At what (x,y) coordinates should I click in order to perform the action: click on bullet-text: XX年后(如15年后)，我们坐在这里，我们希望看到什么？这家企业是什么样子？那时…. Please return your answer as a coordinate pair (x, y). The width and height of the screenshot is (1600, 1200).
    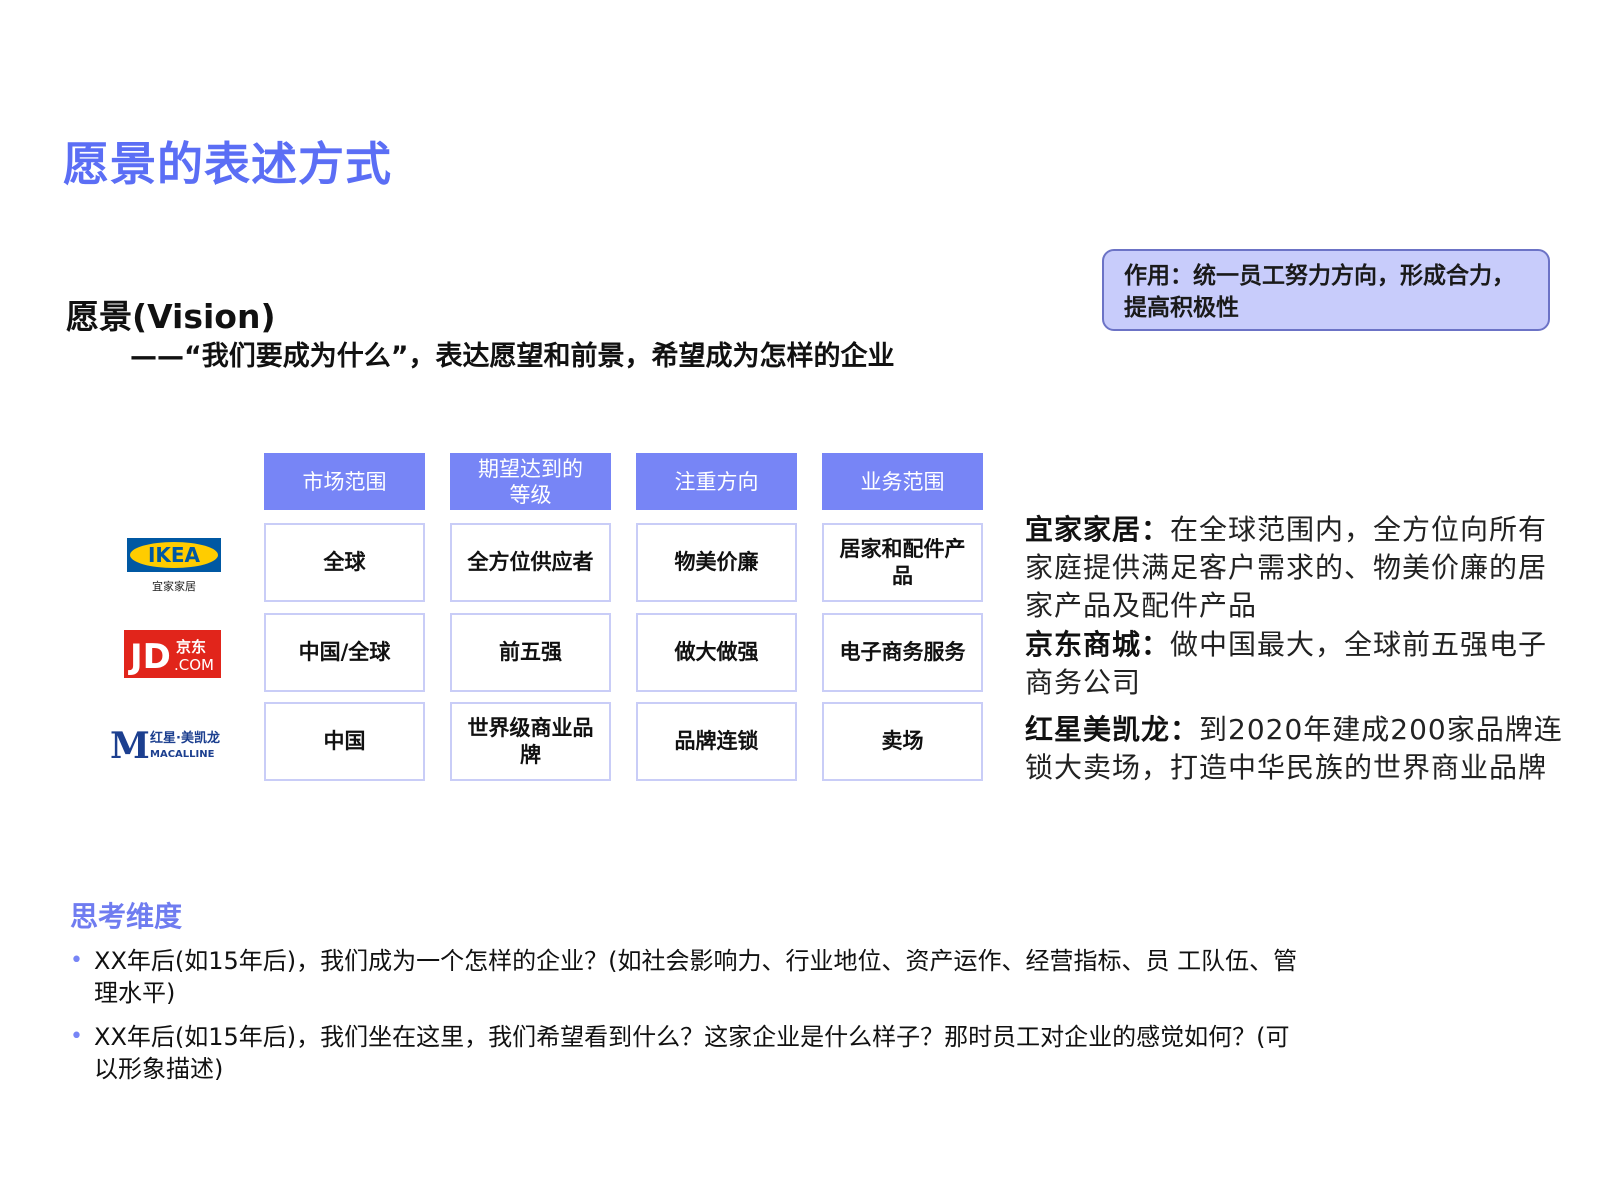
    Looking at the image, I should click on (692, 1053).